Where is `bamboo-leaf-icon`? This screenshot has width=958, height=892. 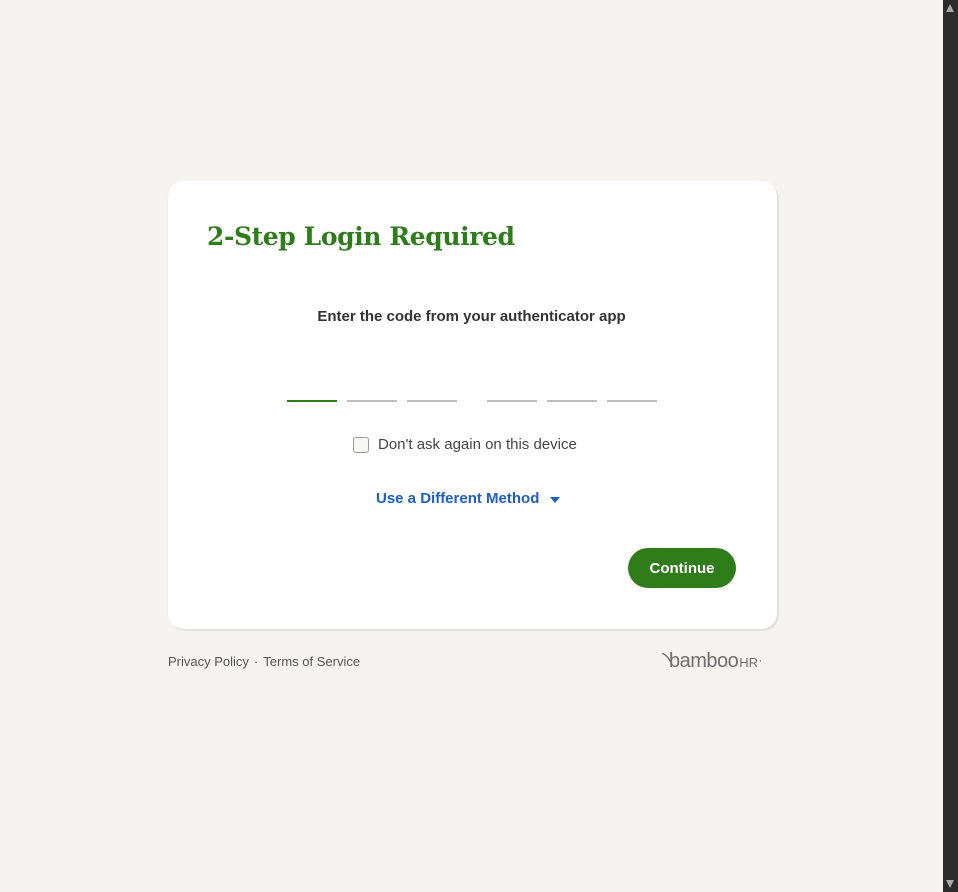
bamboo-leaf-icon is located at coordinates (667, 657).